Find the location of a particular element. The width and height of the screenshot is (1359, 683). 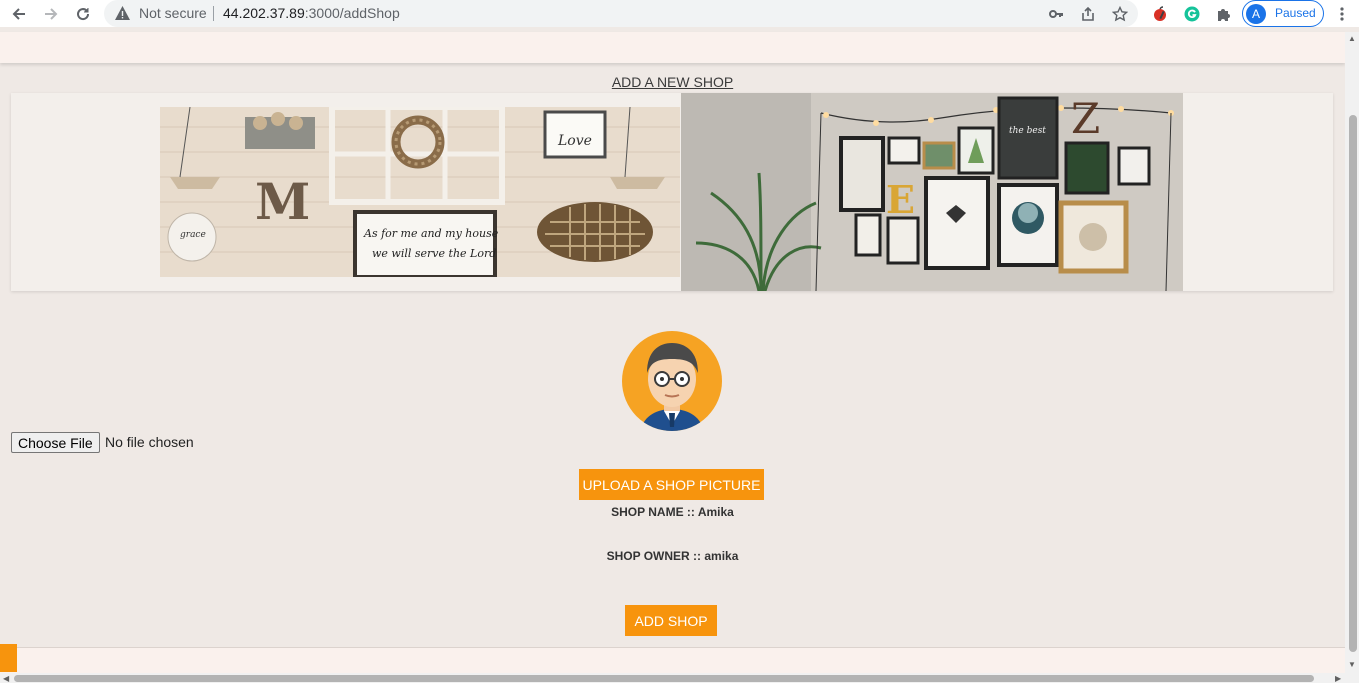

forward-button is located at coordinates (51, 14).